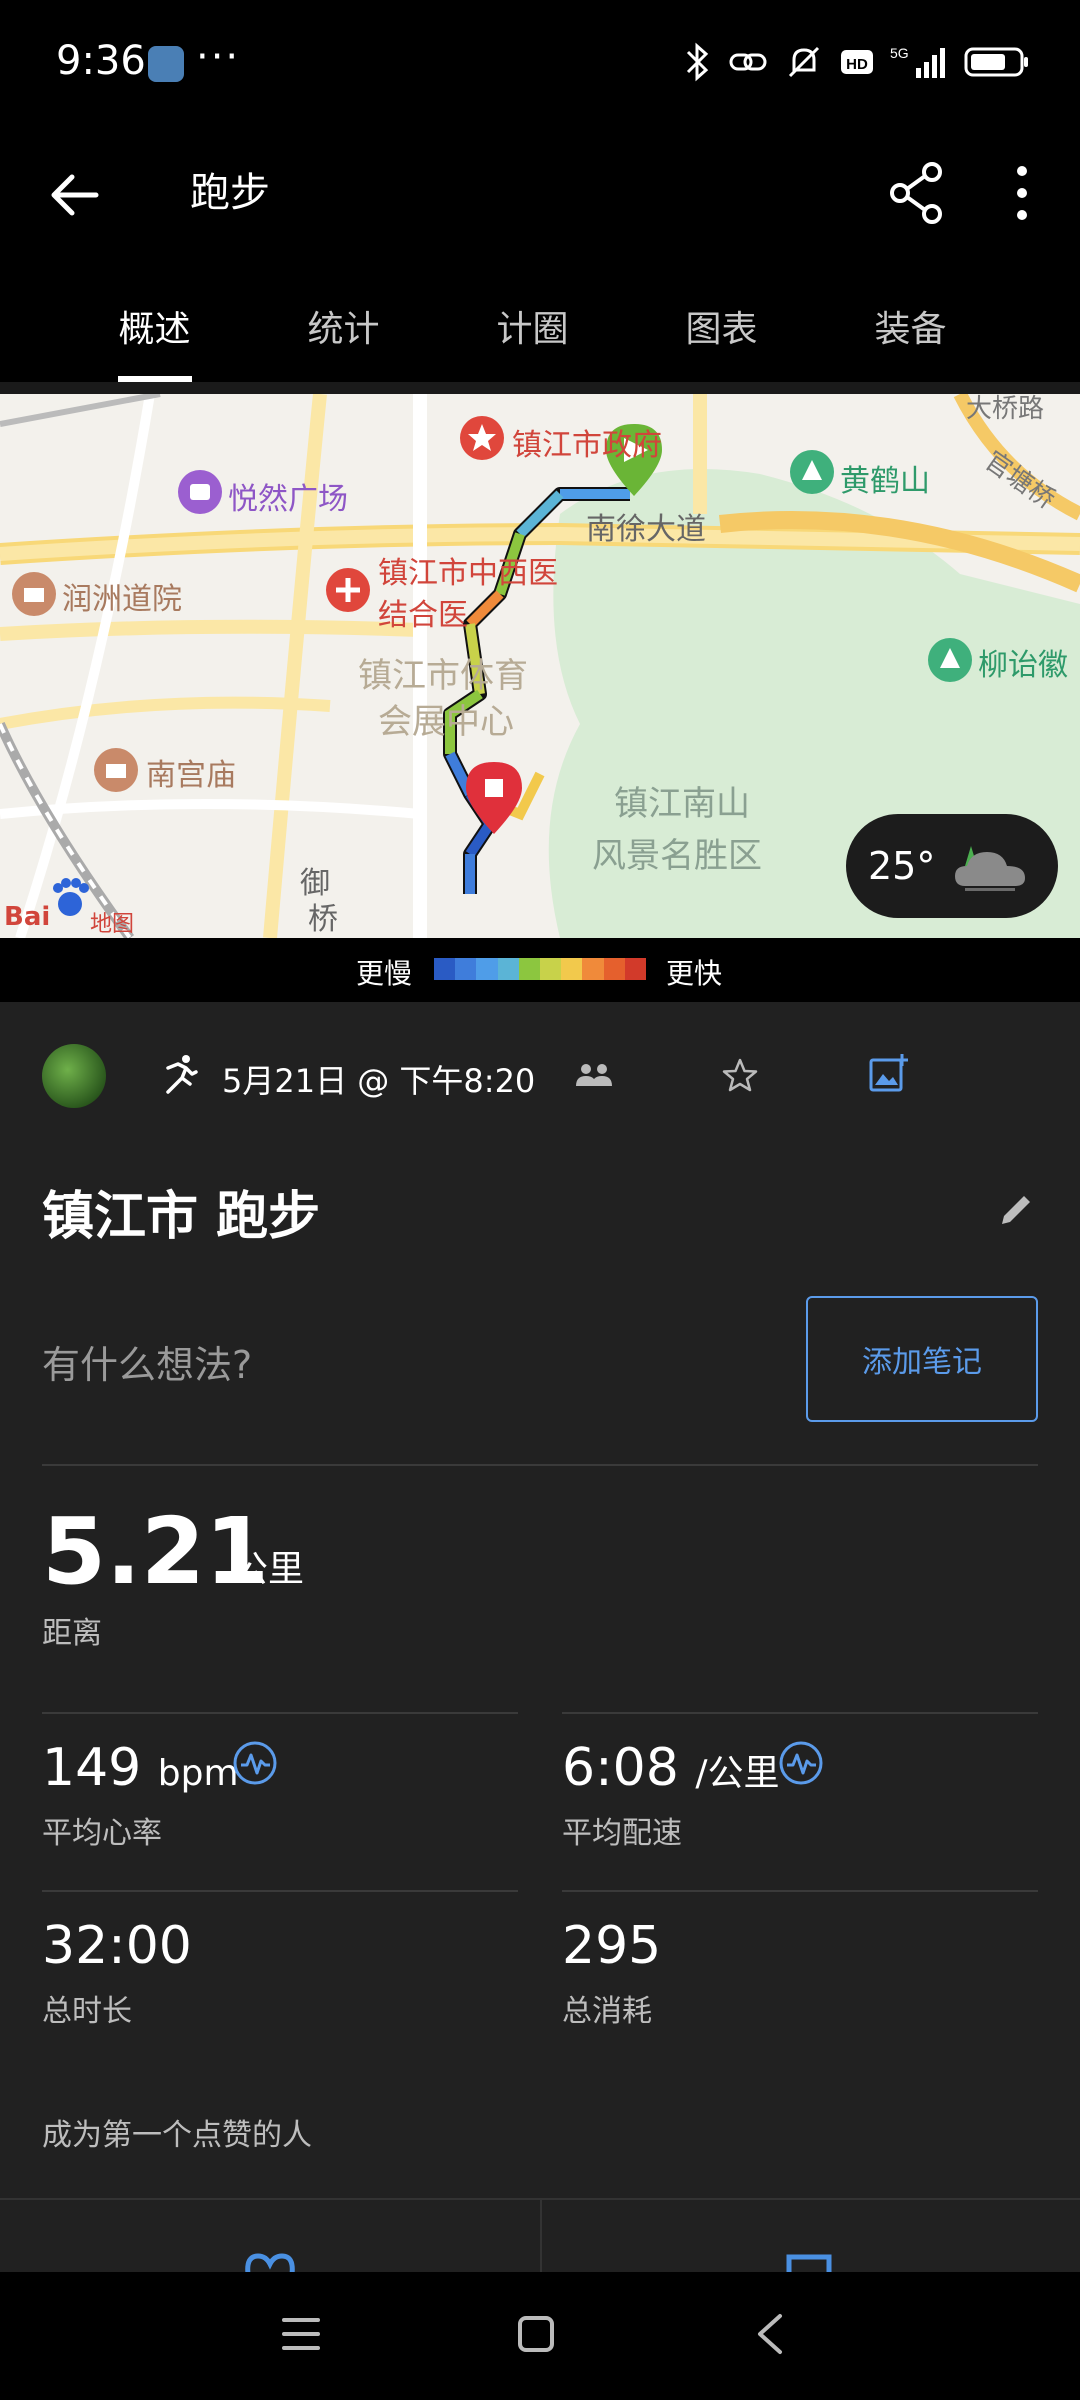 This screenshot has height=2400, width=1080. I want to click on weather-temperature: 25°, so click(902, 866).